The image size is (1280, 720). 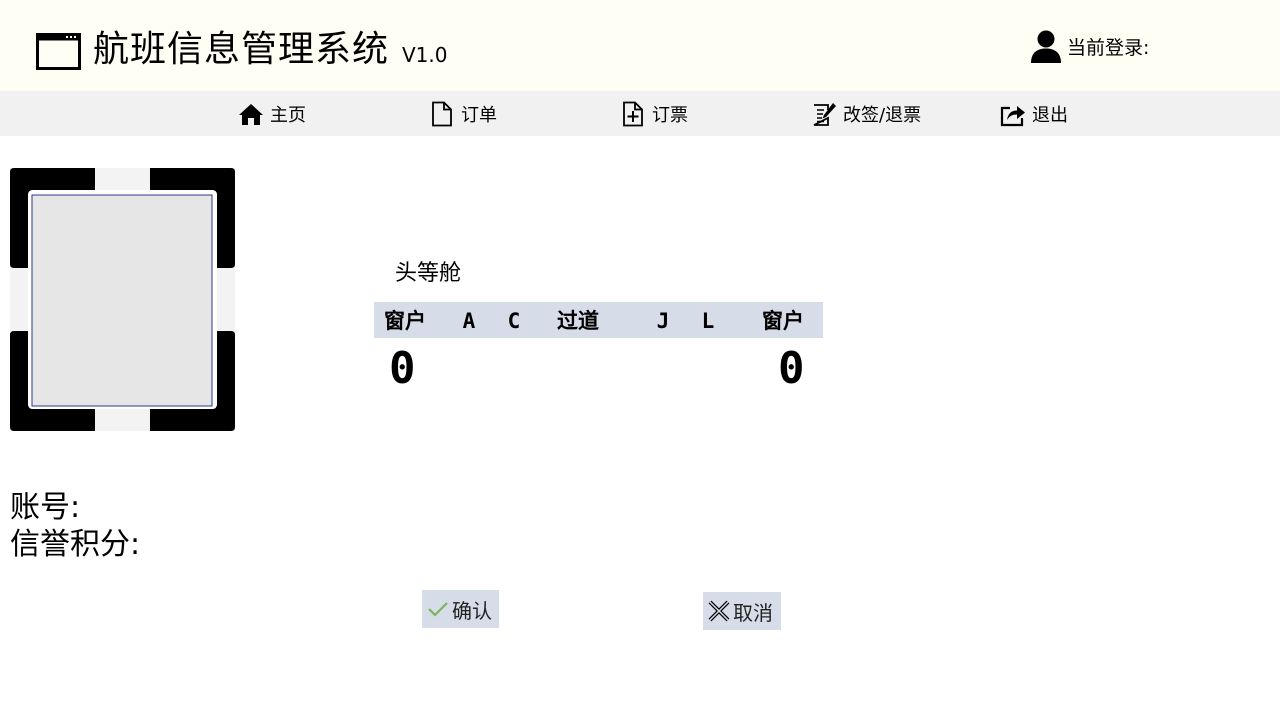 What do you see at coordinates (753, 612) in the screenshot?
I see `cancel-label: 取消` at bounding box center [753, 612].